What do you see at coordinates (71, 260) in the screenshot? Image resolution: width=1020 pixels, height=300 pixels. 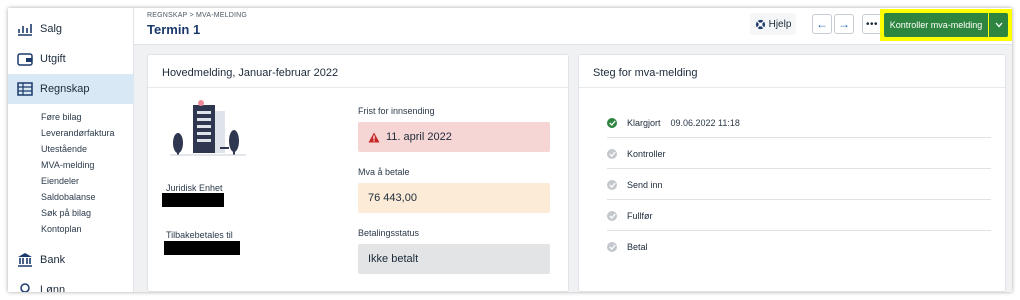 I see `sidebar-item-bank: Bank` at bounding box center [71, 260].